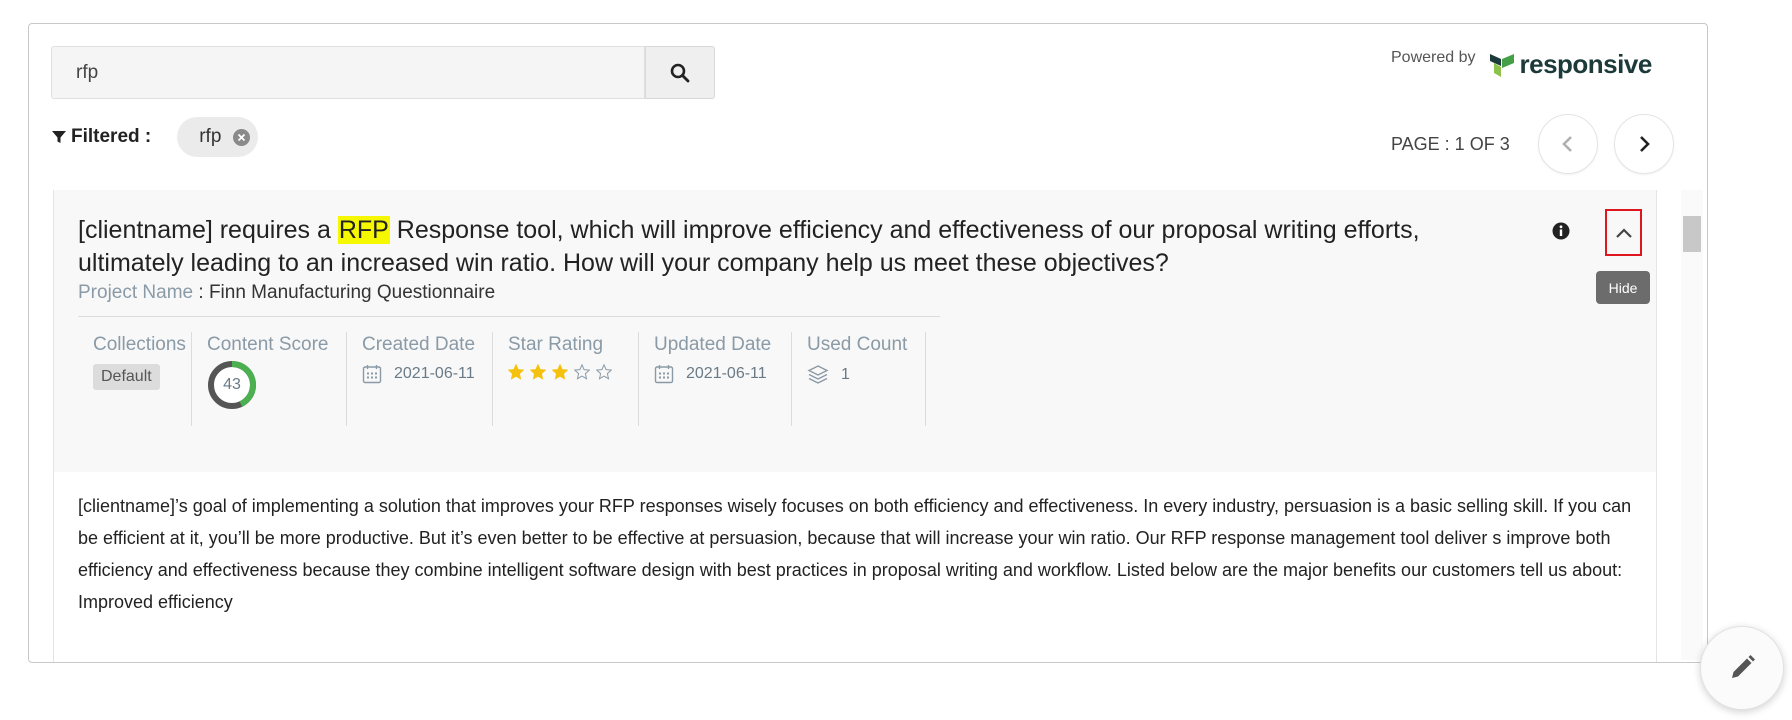  What do you see at coordinates (210, 136) in the screenshot?
I see `filter-chip-text: rfp` at bounding box center [210, 136].